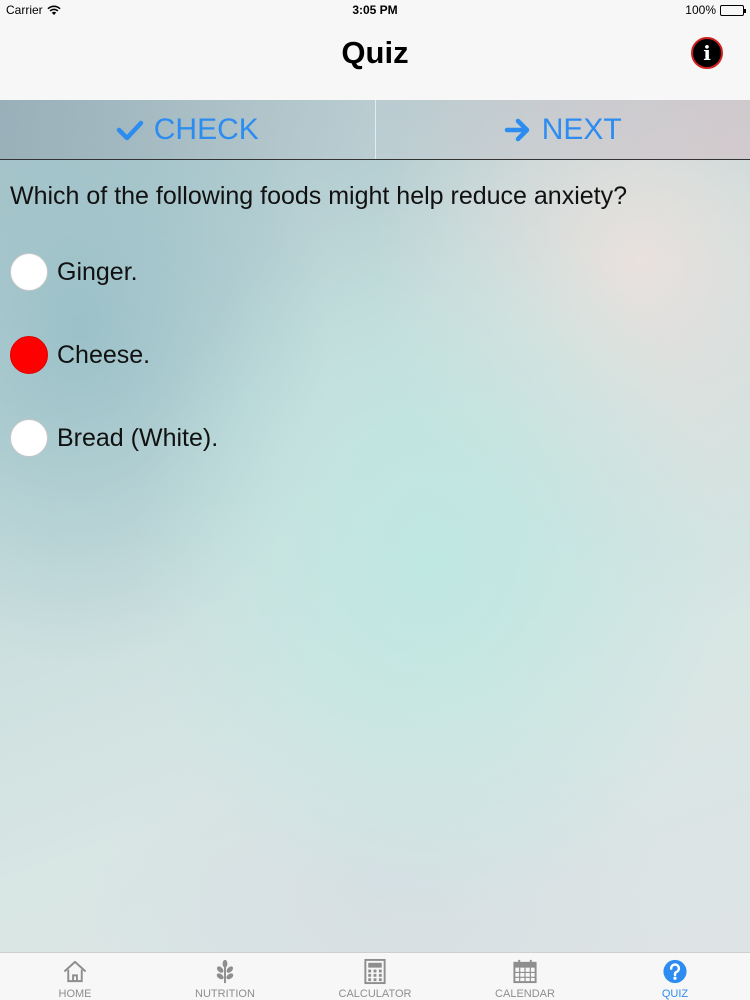  I want to click on navigation-bar: Quiz i, so click(375, 60).